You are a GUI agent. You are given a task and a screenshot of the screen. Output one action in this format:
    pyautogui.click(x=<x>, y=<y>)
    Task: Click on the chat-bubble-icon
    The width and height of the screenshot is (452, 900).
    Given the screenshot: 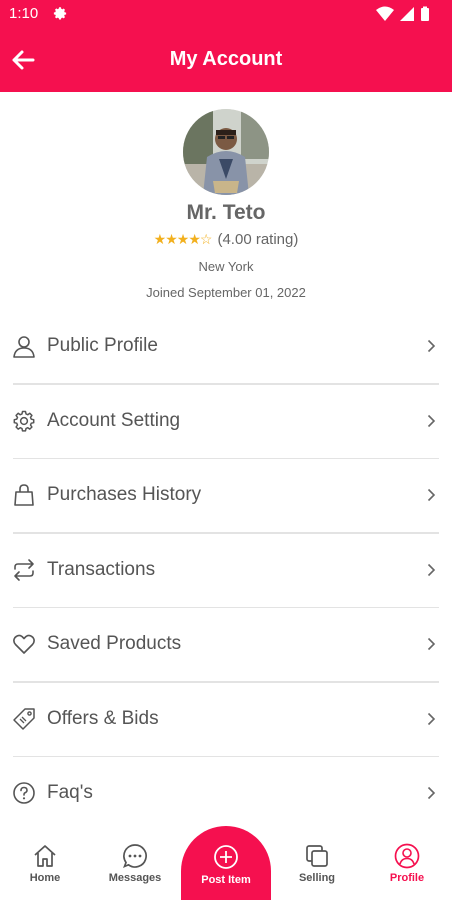 What is the action you would take?
    pyautogui.click(x=135, y=856)
    